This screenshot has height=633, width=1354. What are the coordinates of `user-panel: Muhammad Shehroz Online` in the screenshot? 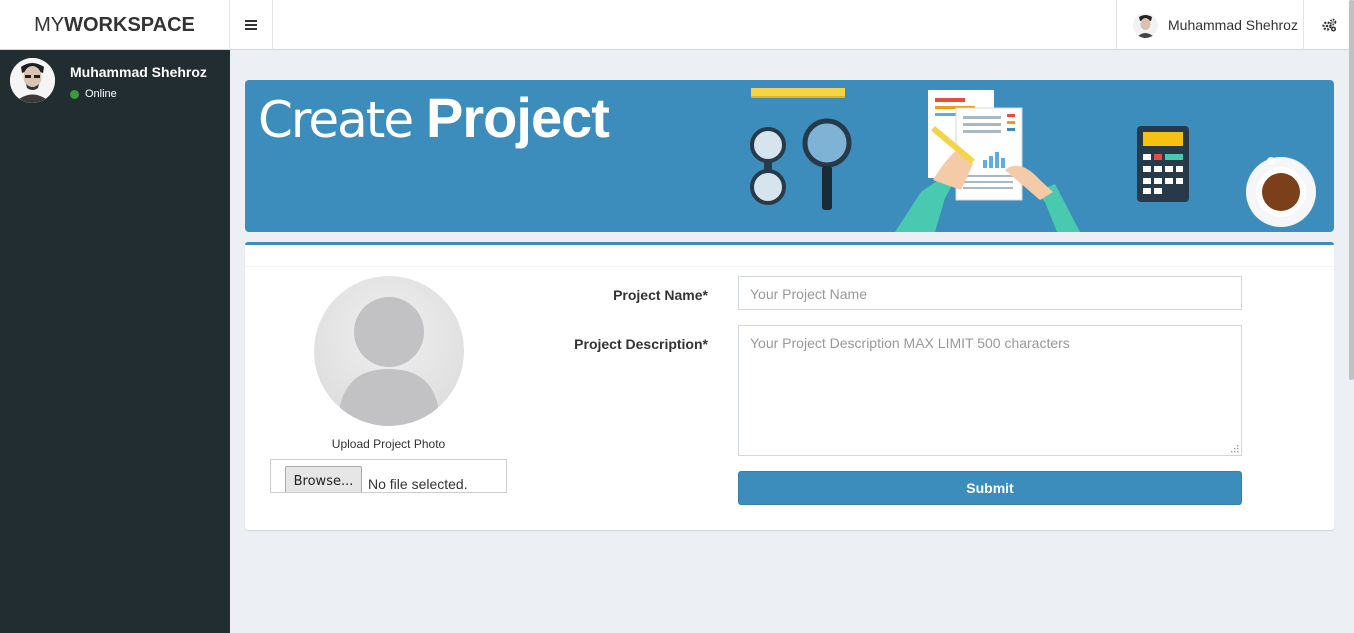 It's located at (108, 80).